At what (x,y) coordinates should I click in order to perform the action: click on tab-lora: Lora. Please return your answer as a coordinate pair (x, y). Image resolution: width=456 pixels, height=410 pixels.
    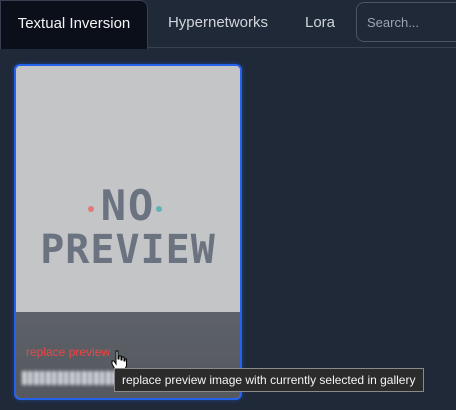
    Looking at the image, I should click on (320, 24).